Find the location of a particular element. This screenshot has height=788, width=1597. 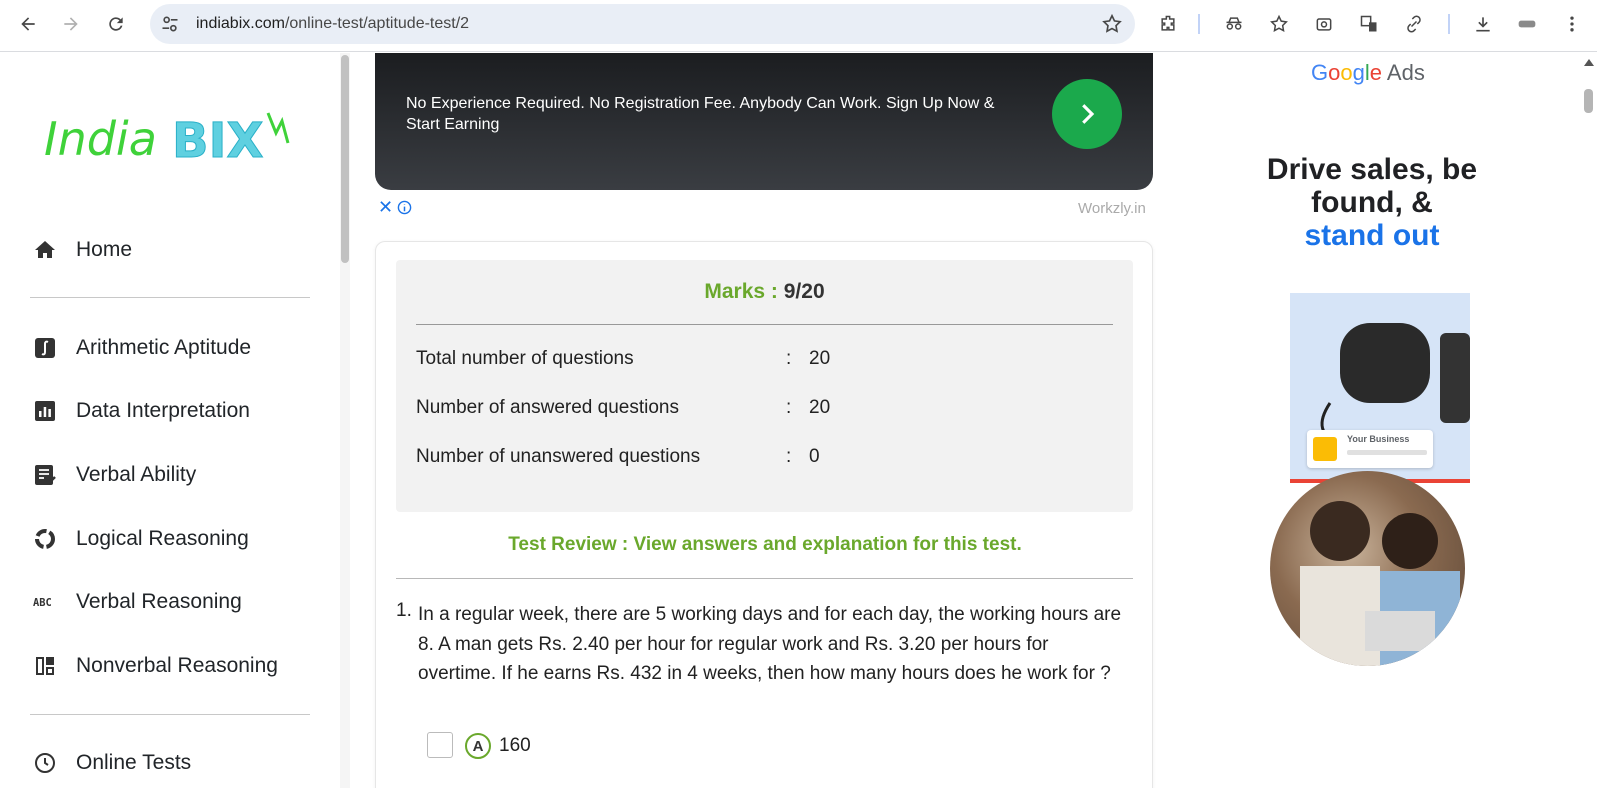

star-extension-icon is located at coordinates (1279, 24).